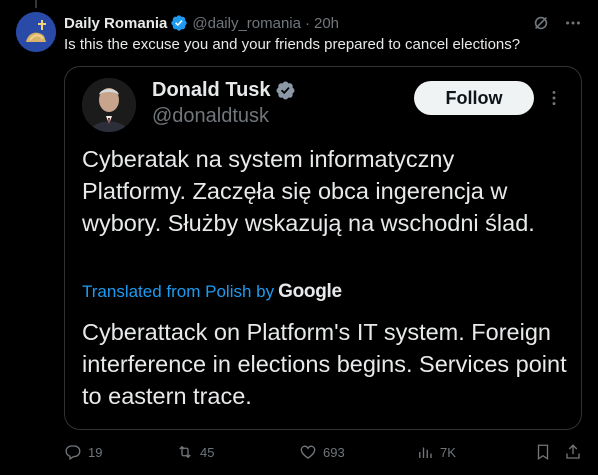  What do you see at coordinates (95, 452) in the screenshot?
I see `reply-count: 19` at bounding box center [95, 452].